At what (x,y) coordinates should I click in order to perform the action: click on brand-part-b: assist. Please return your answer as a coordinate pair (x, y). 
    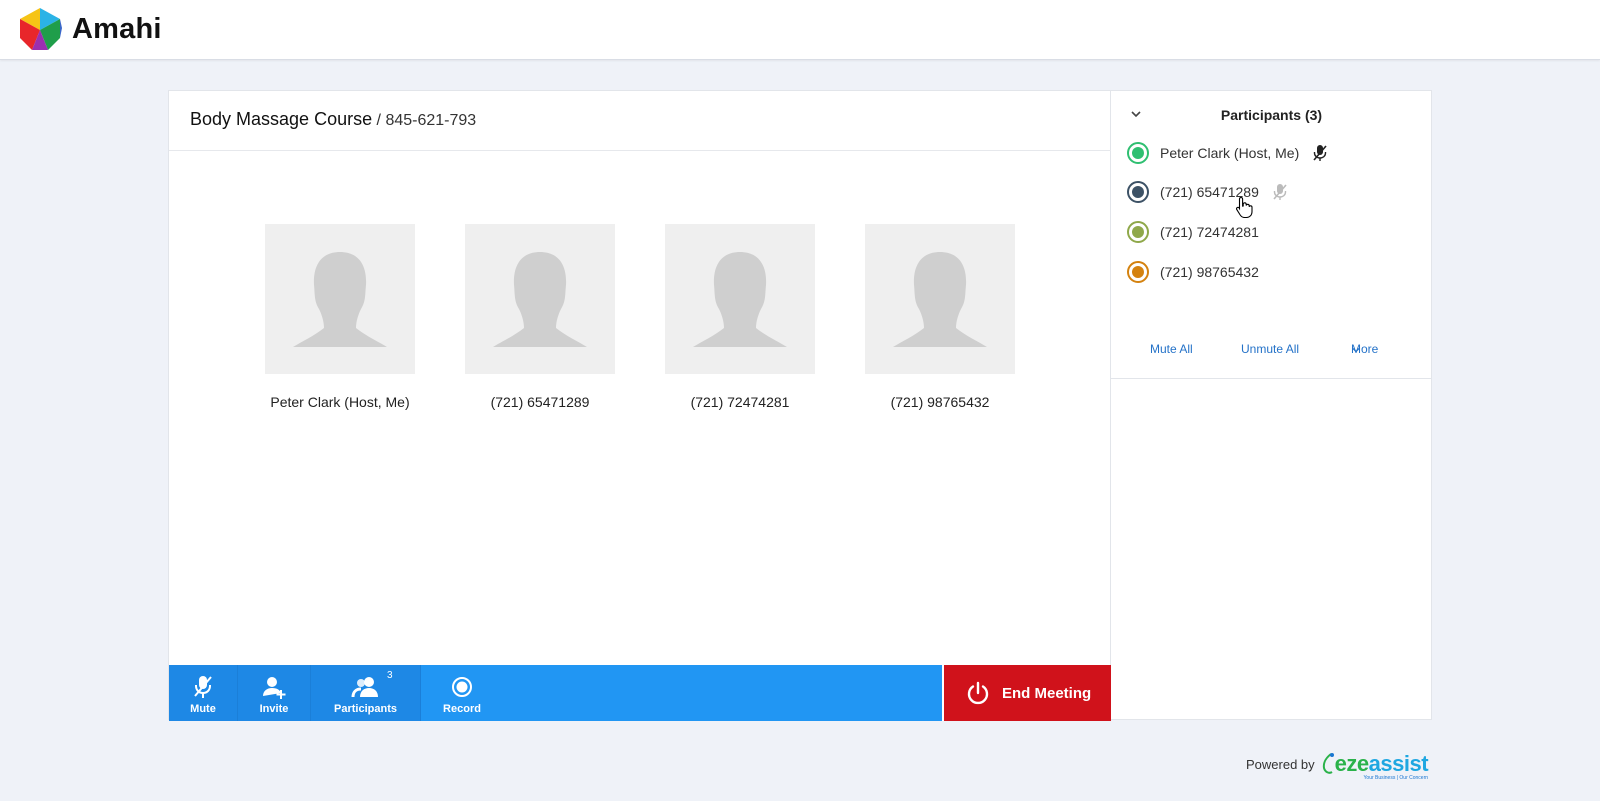
    Looking at the image, I should click on (1398, 763).